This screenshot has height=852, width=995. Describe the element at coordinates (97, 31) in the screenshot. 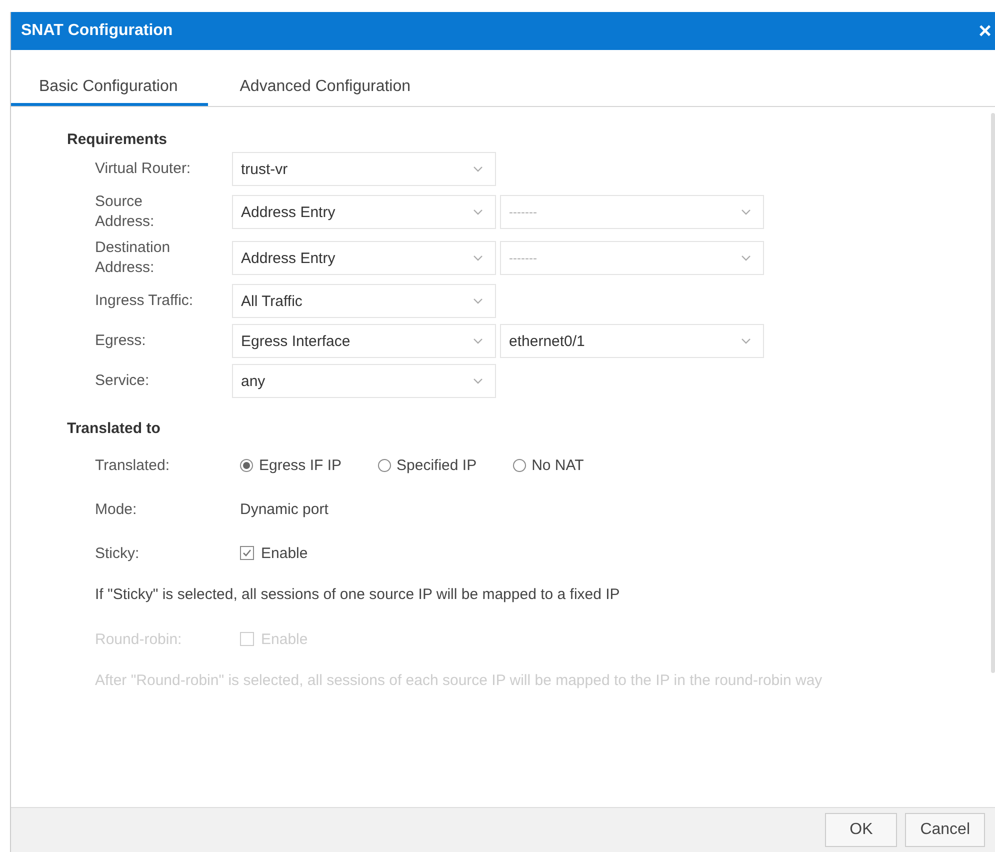

I see `window-title: SNAT Configuration` at that location.